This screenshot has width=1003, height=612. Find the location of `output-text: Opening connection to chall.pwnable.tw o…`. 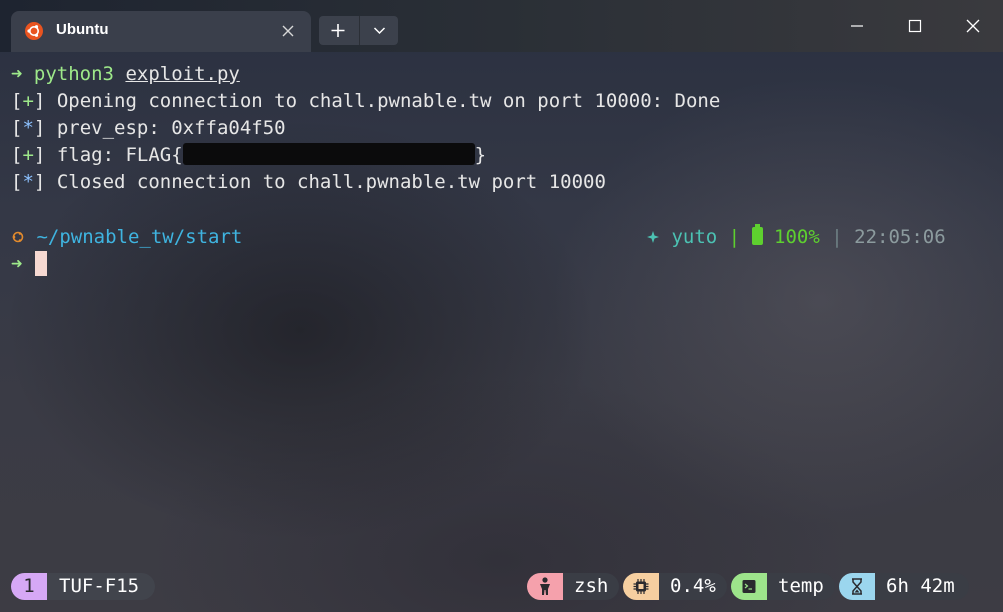

output-text: Opening connection to chall.pwnable.tw o… is located at coordinates (388, 101).